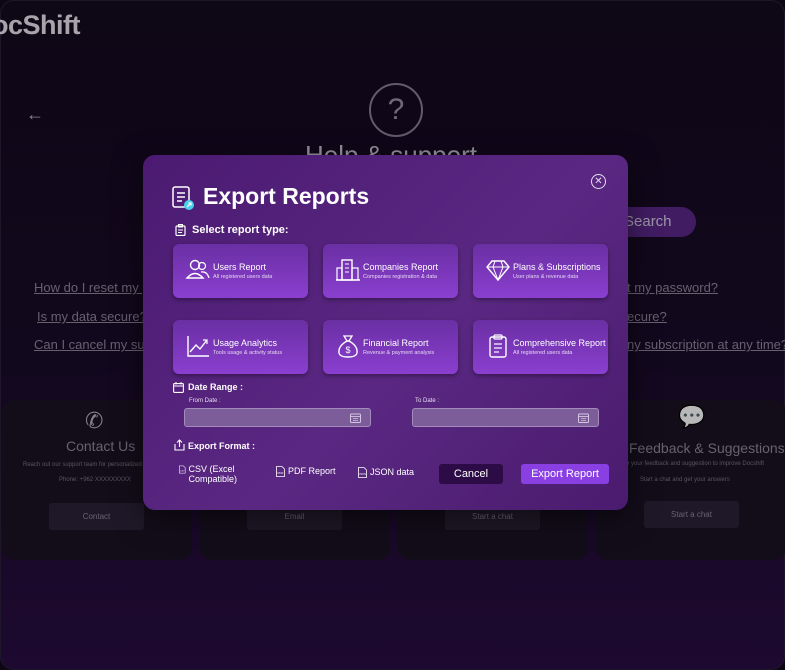 The image size is (785, 670). Describe the element at coordinates (197, 269) in the screenshot. I see `users-icon` at that location.